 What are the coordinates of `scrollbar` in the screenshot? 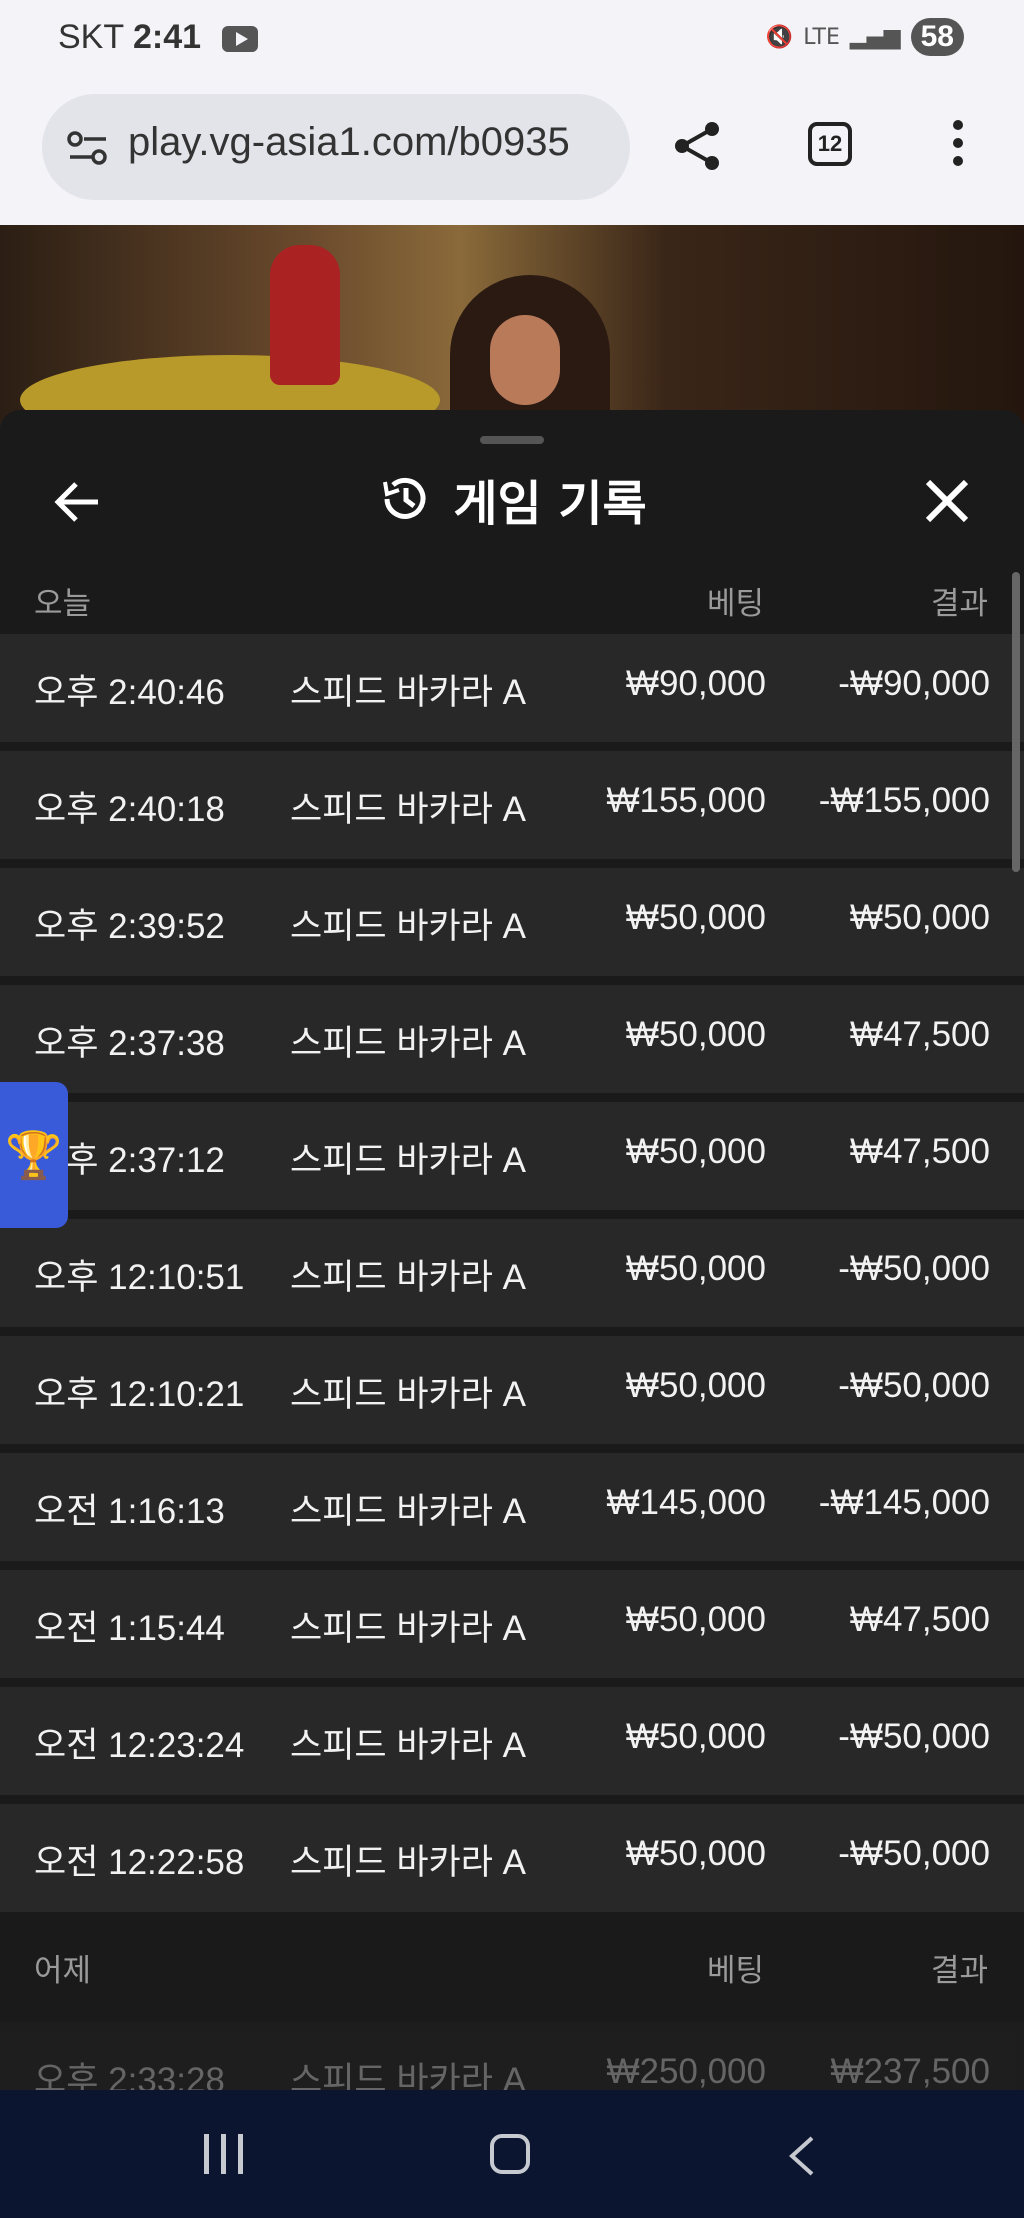 It's located at (1016, 722).